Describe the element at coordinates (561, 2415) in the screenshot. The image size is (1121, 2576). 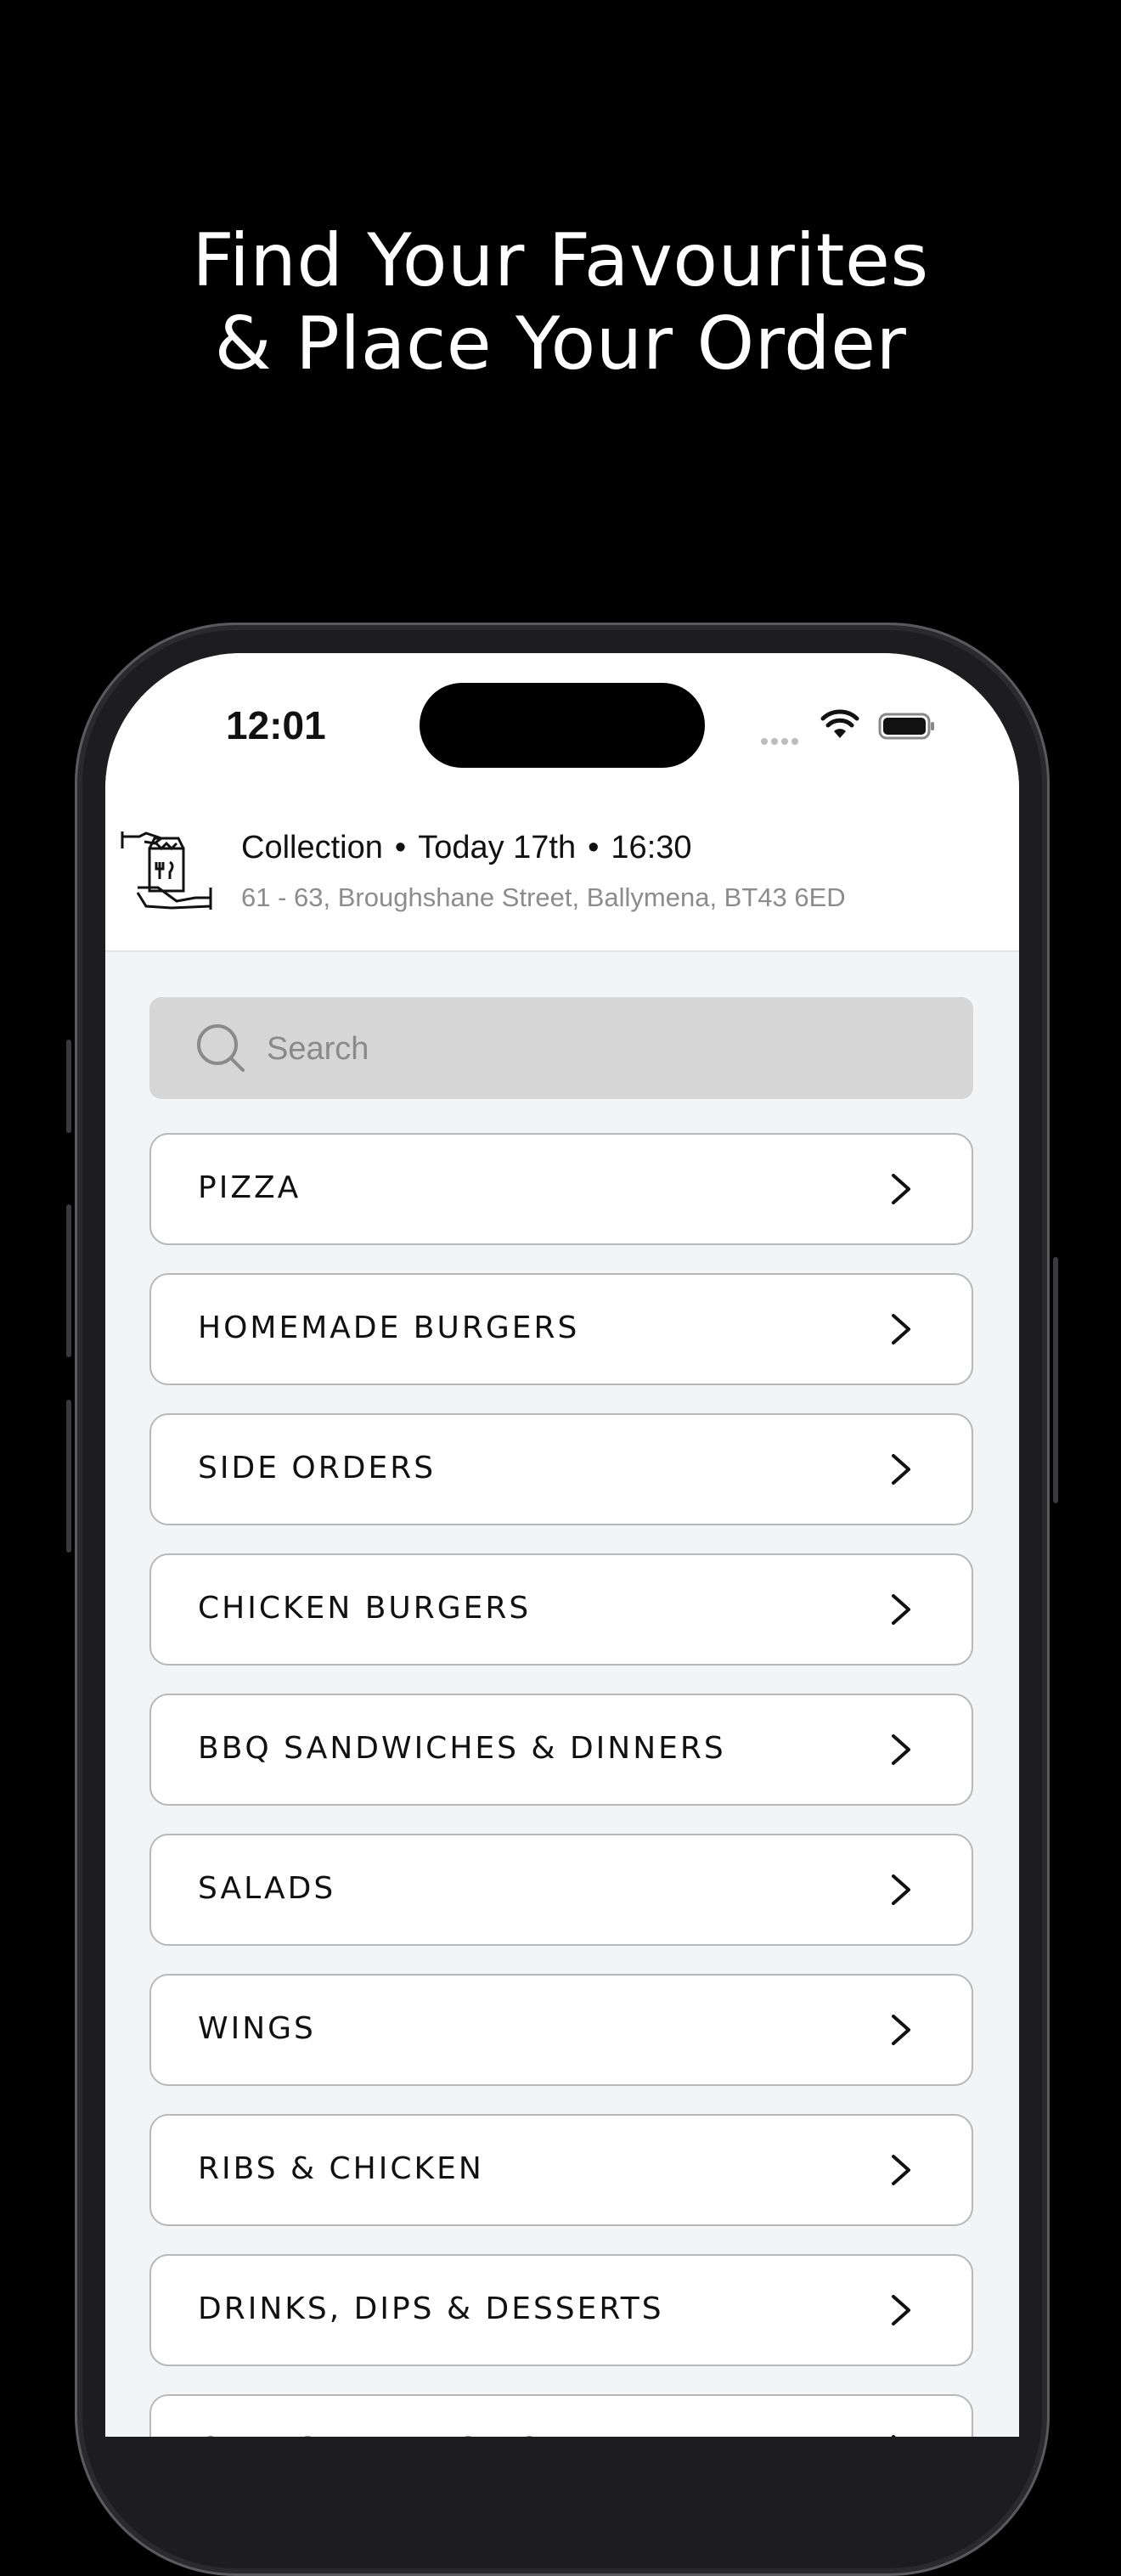
I see `category-item: CHARGRILLED CHICKEN` at that location.